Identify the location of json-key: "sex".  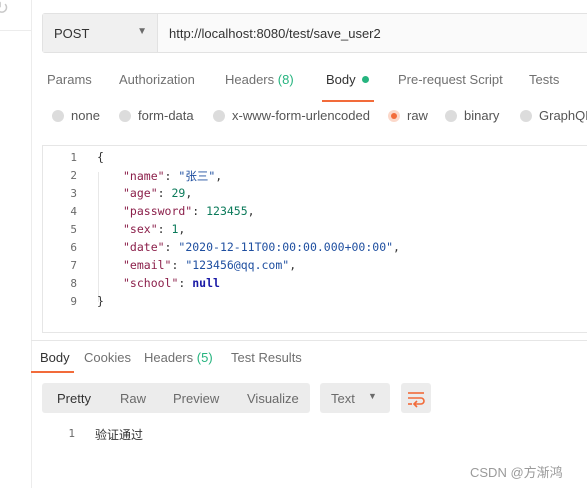
(140, 229).